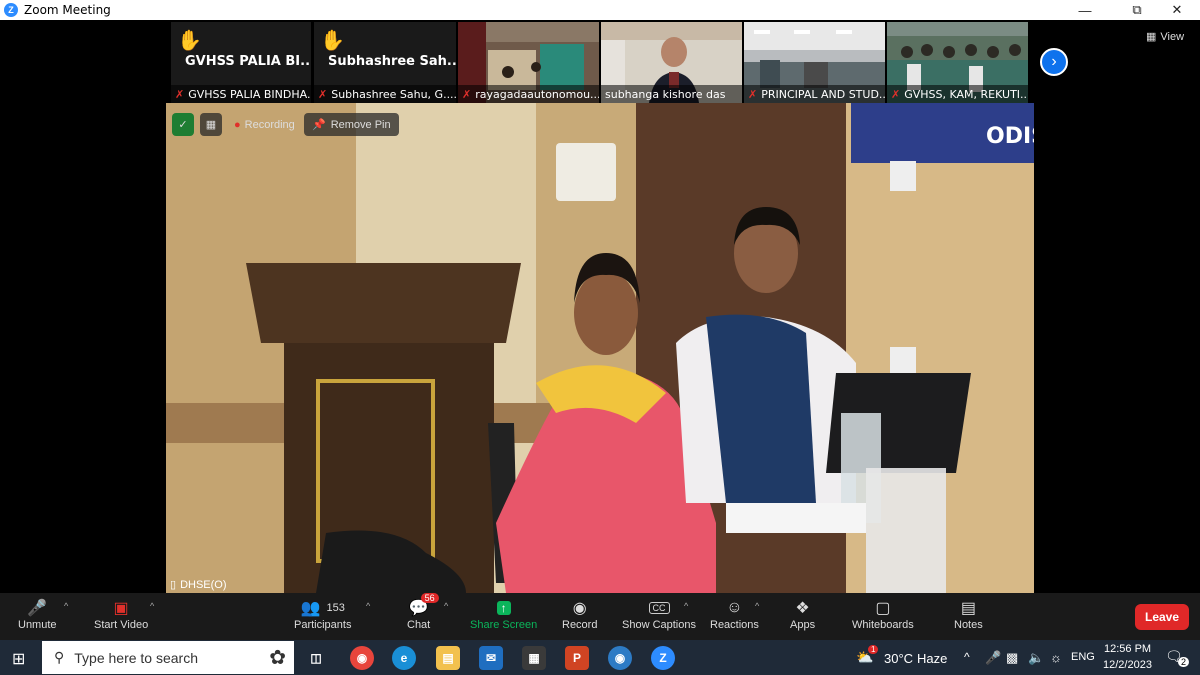 The height and width of the screenshot is (675, 1200). What do you see at coordinates (898, 658) in the screenshot?
I see `weather-temp: 30°C` at bounding box center [898, 658].